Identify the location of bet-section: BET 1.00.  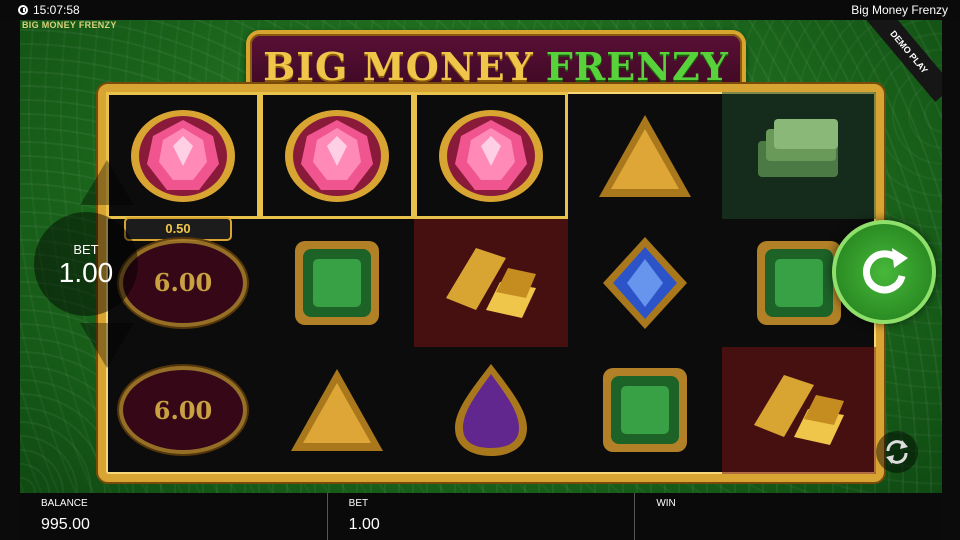
(482, 516).